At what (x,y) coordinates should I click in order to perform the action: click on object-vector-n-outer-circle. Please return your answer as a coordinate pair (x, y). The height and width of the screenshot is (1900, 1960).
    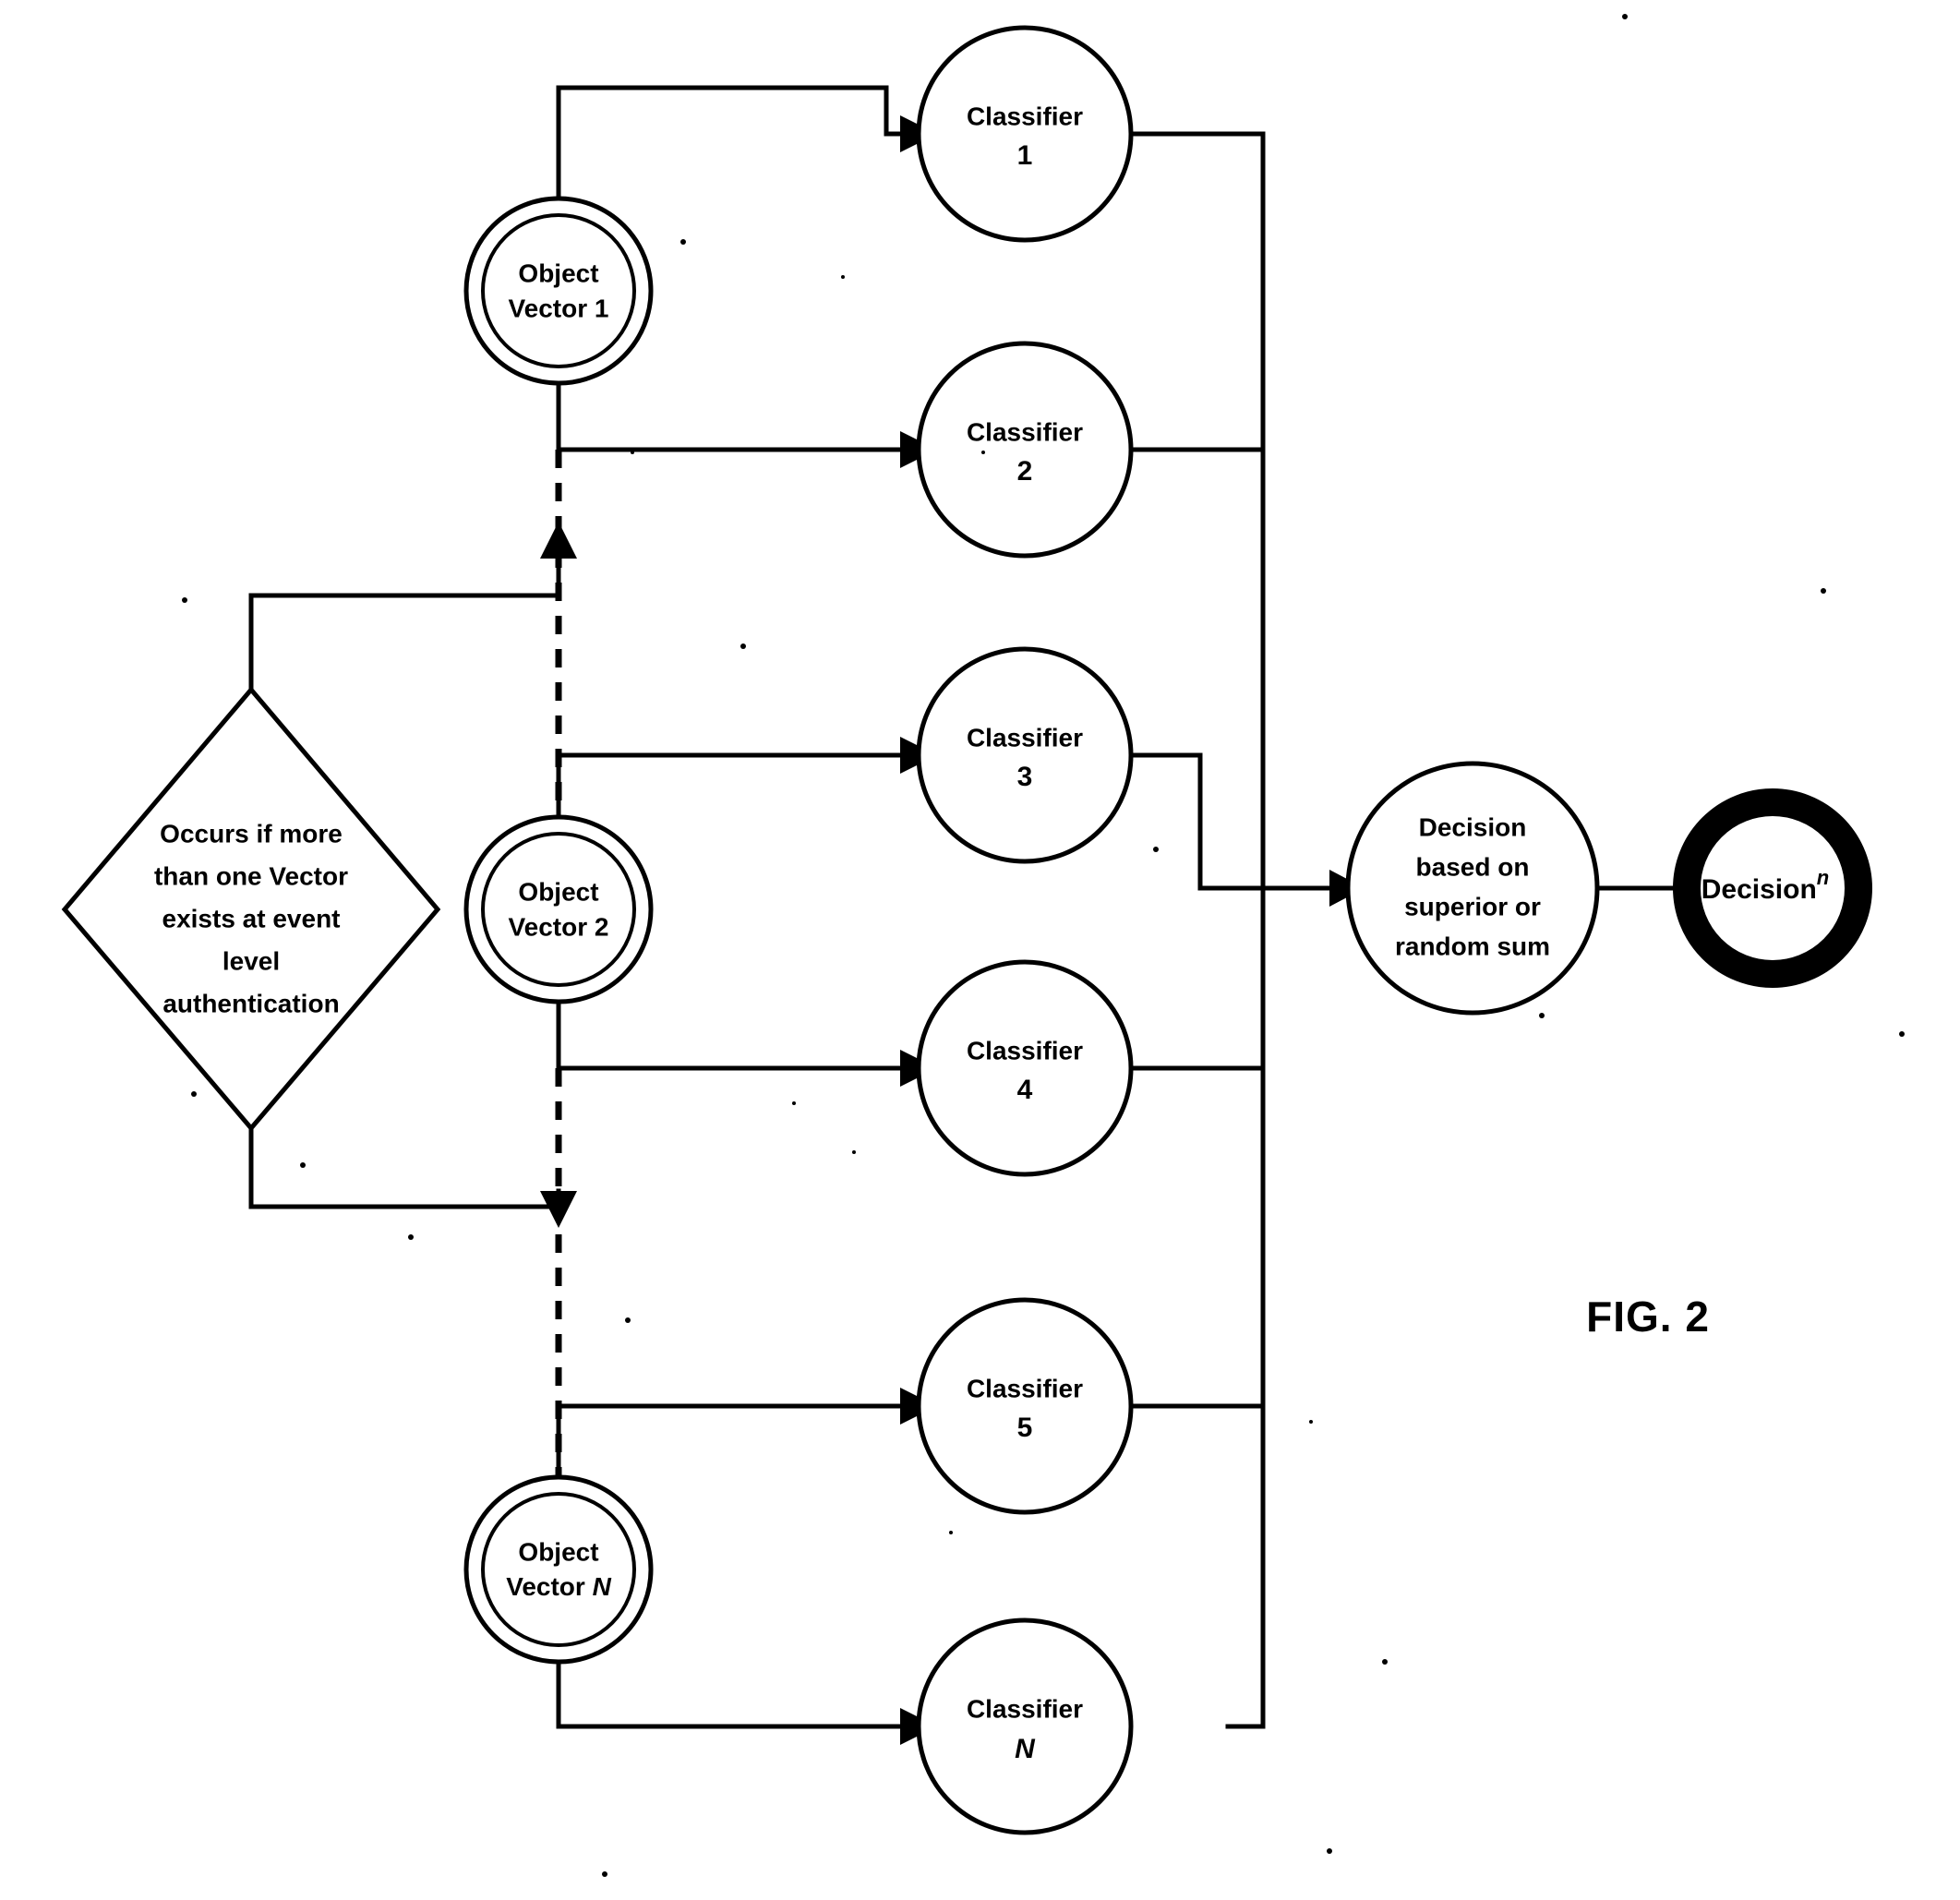
    Looking at the image, I should click on (559, 1569).